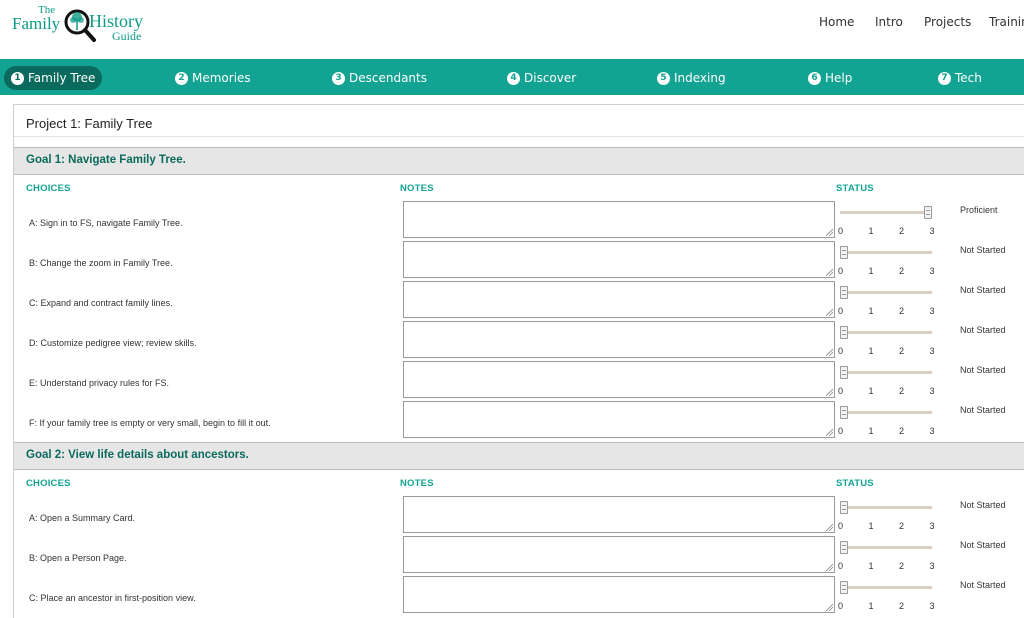  What do you see at coordinates (89, 123) in the screenshot?
I see `page-title: Project 1: Family Tree` at bounding box center [89, 123].